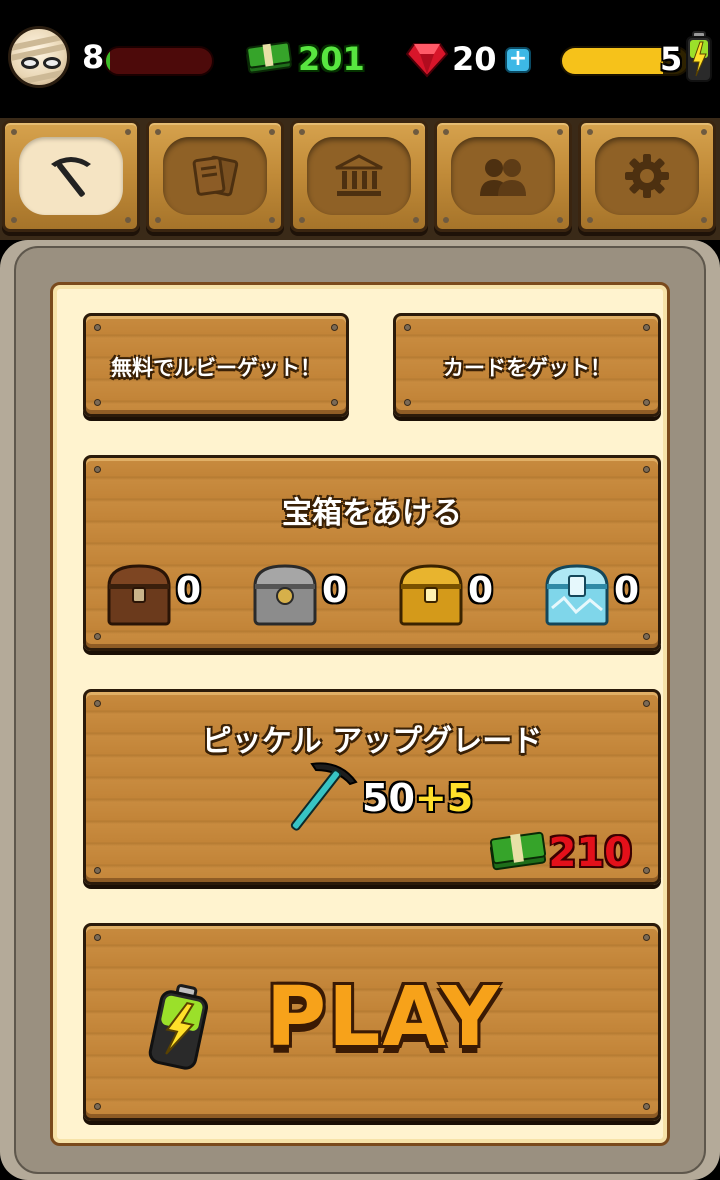  I want to click on ruby-amount: 20, so click(474, 59).